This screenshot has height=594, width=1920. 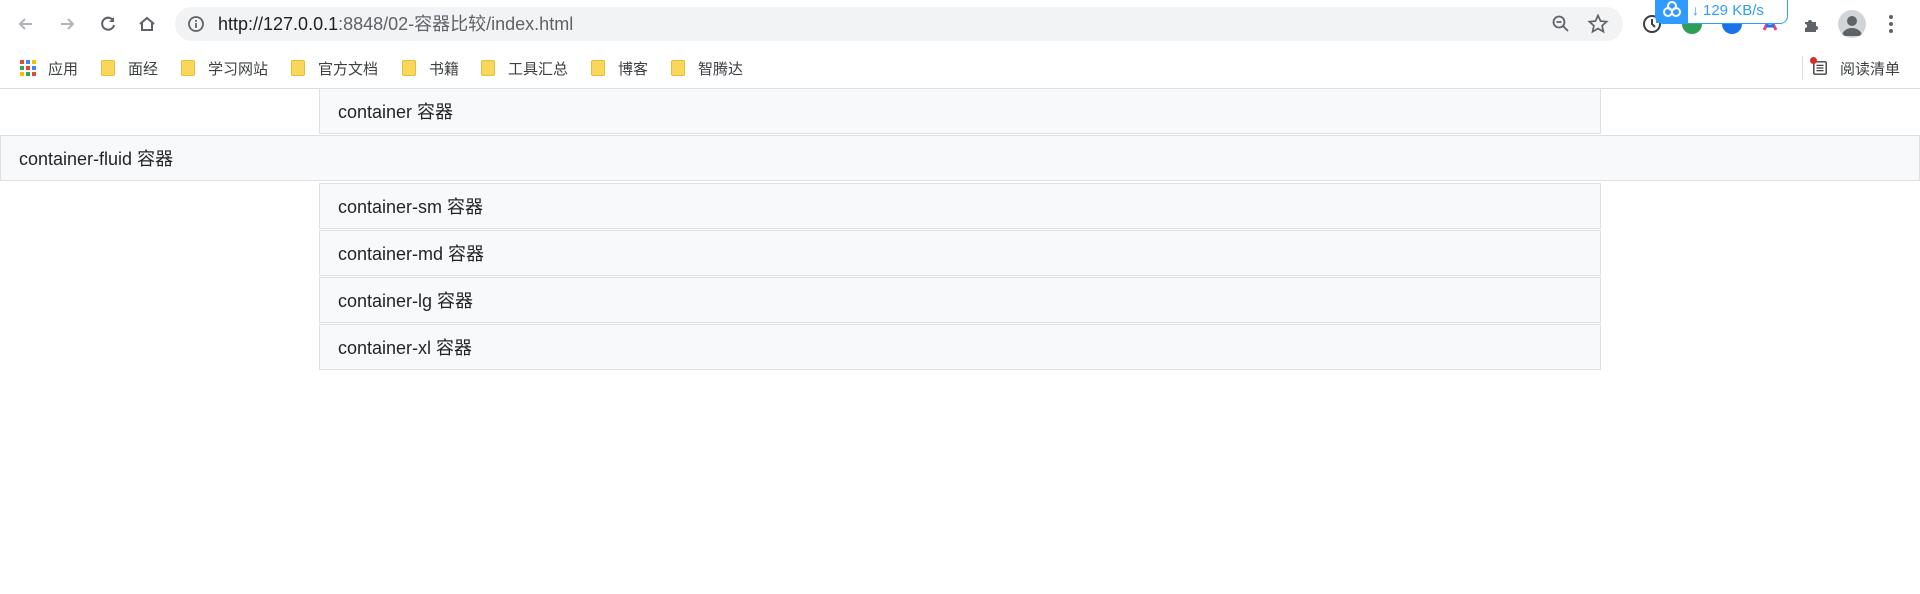 What do you see at coordinates (899, 24) in the screenshot?
I see `address-bar: http://127.0.0.1:8848/02-容器比较/index.html` at bounding box center [899, 24].